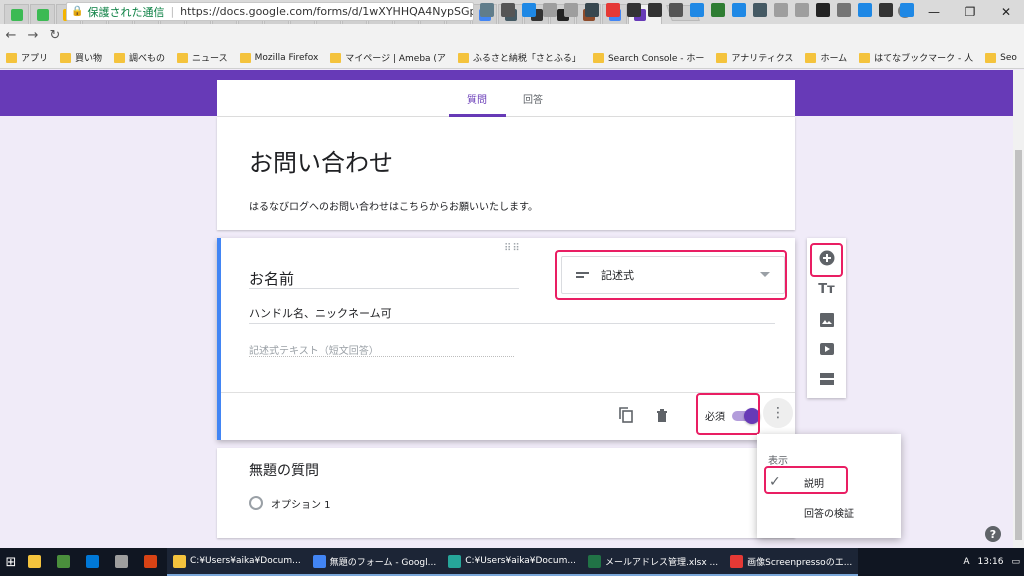  Describe the element at coordinates (301, 503) in the screenshot. I see `option-label: オプション 1` at that location.